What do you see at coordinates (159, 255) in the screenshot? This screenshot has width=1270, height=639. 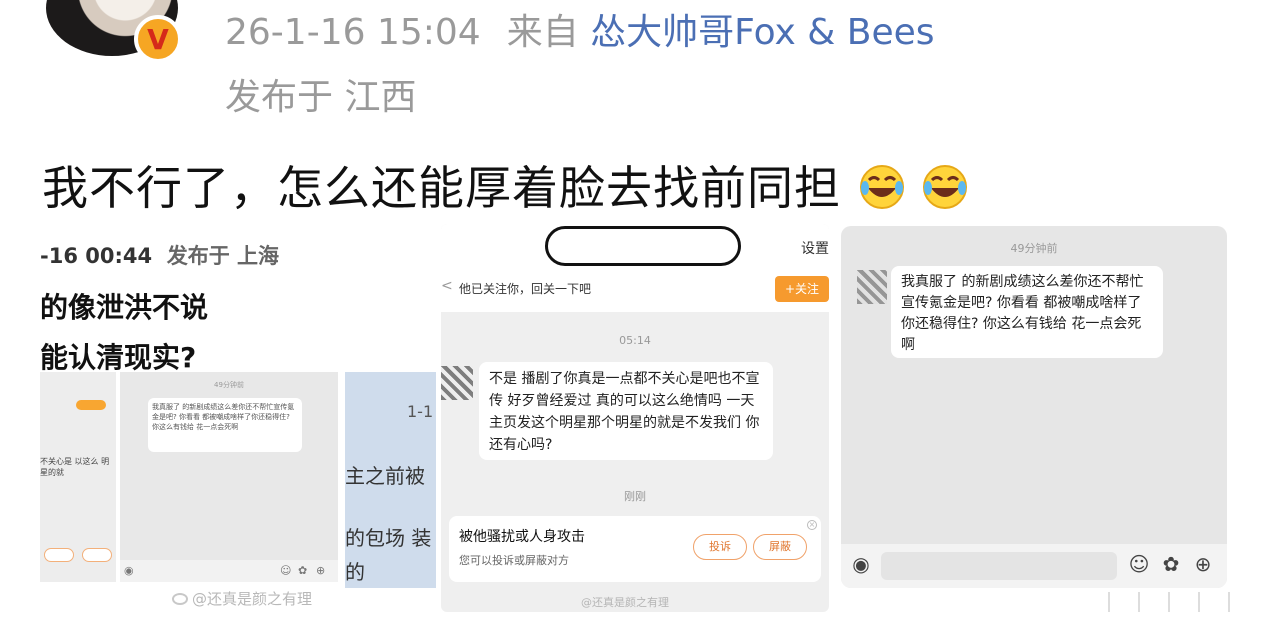 I see `image1-date-line: -16 00:44 发布于 上海` at bounding box center [159, 255].